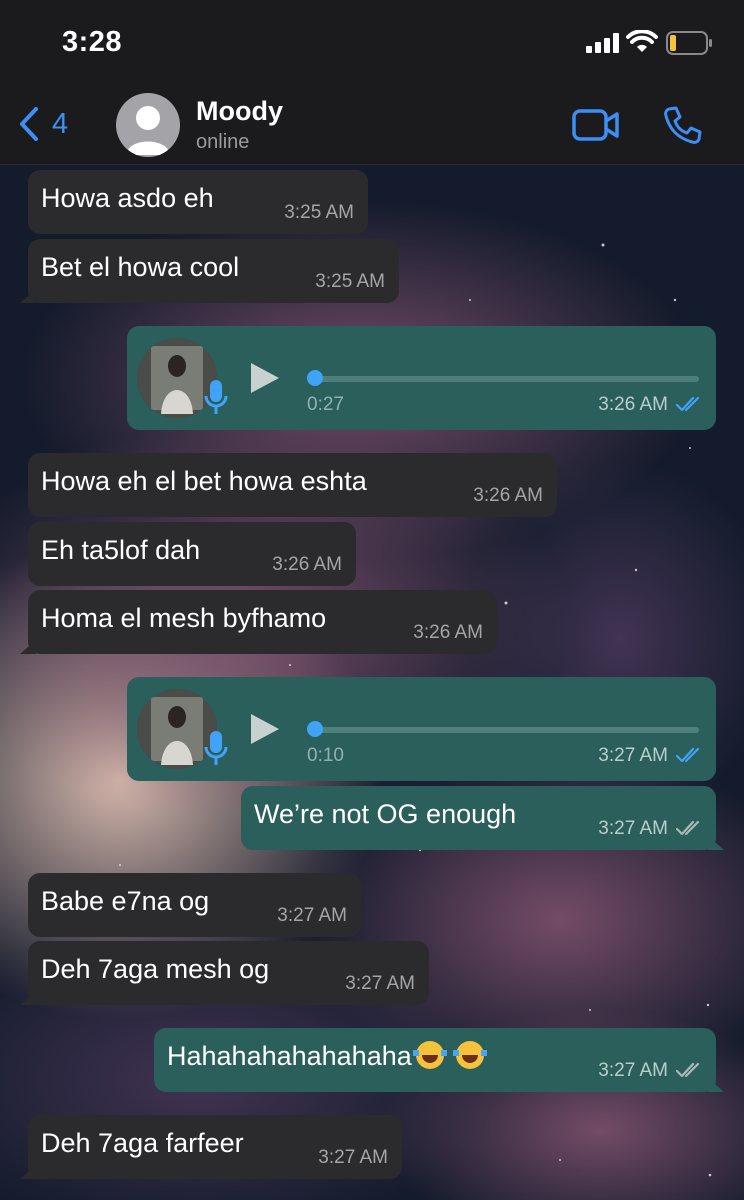  I want to click on message-incoming: Howa eh el bet howa eshta 3:26 AM, so click(292, 485).